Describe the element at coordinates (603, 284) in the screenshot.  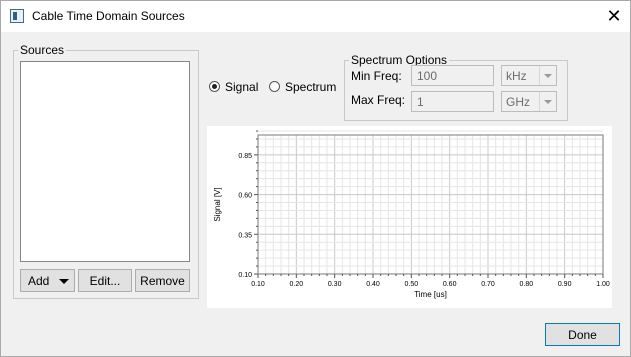
I see `x-tick-label: 1.00` at that location.